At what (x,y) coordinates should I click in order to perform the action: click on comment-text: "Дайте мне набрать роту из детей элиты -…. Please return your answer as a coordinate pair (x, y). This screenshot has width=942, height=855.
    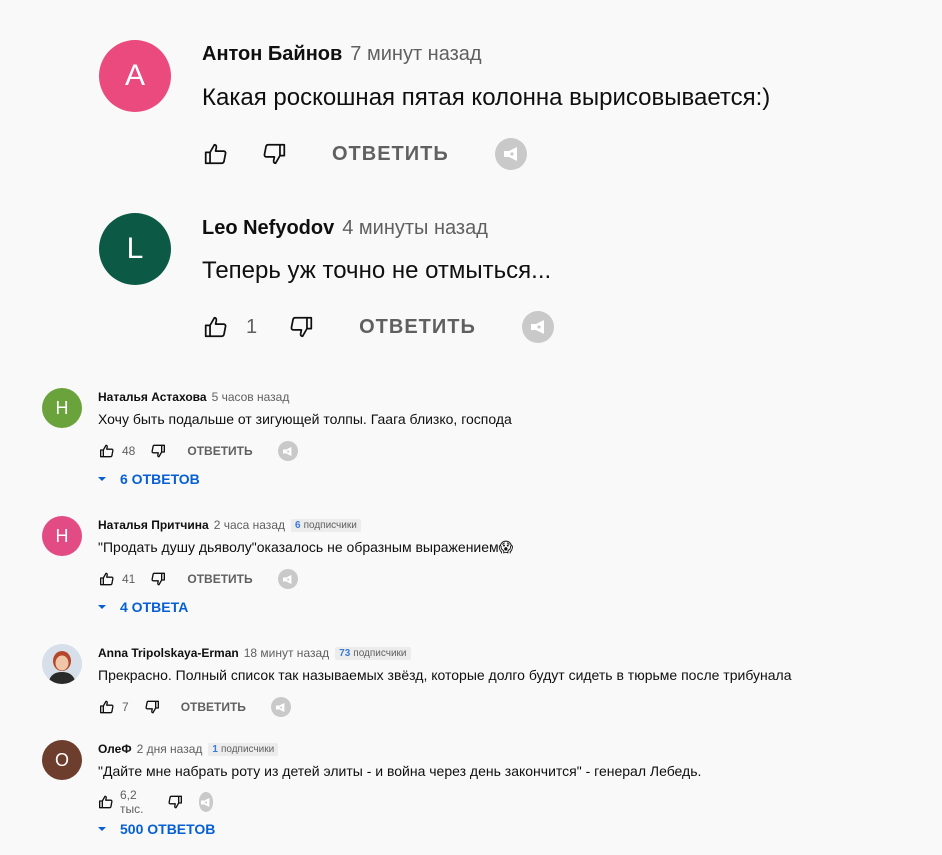
    Looking at the image, I should click on (400, 771).